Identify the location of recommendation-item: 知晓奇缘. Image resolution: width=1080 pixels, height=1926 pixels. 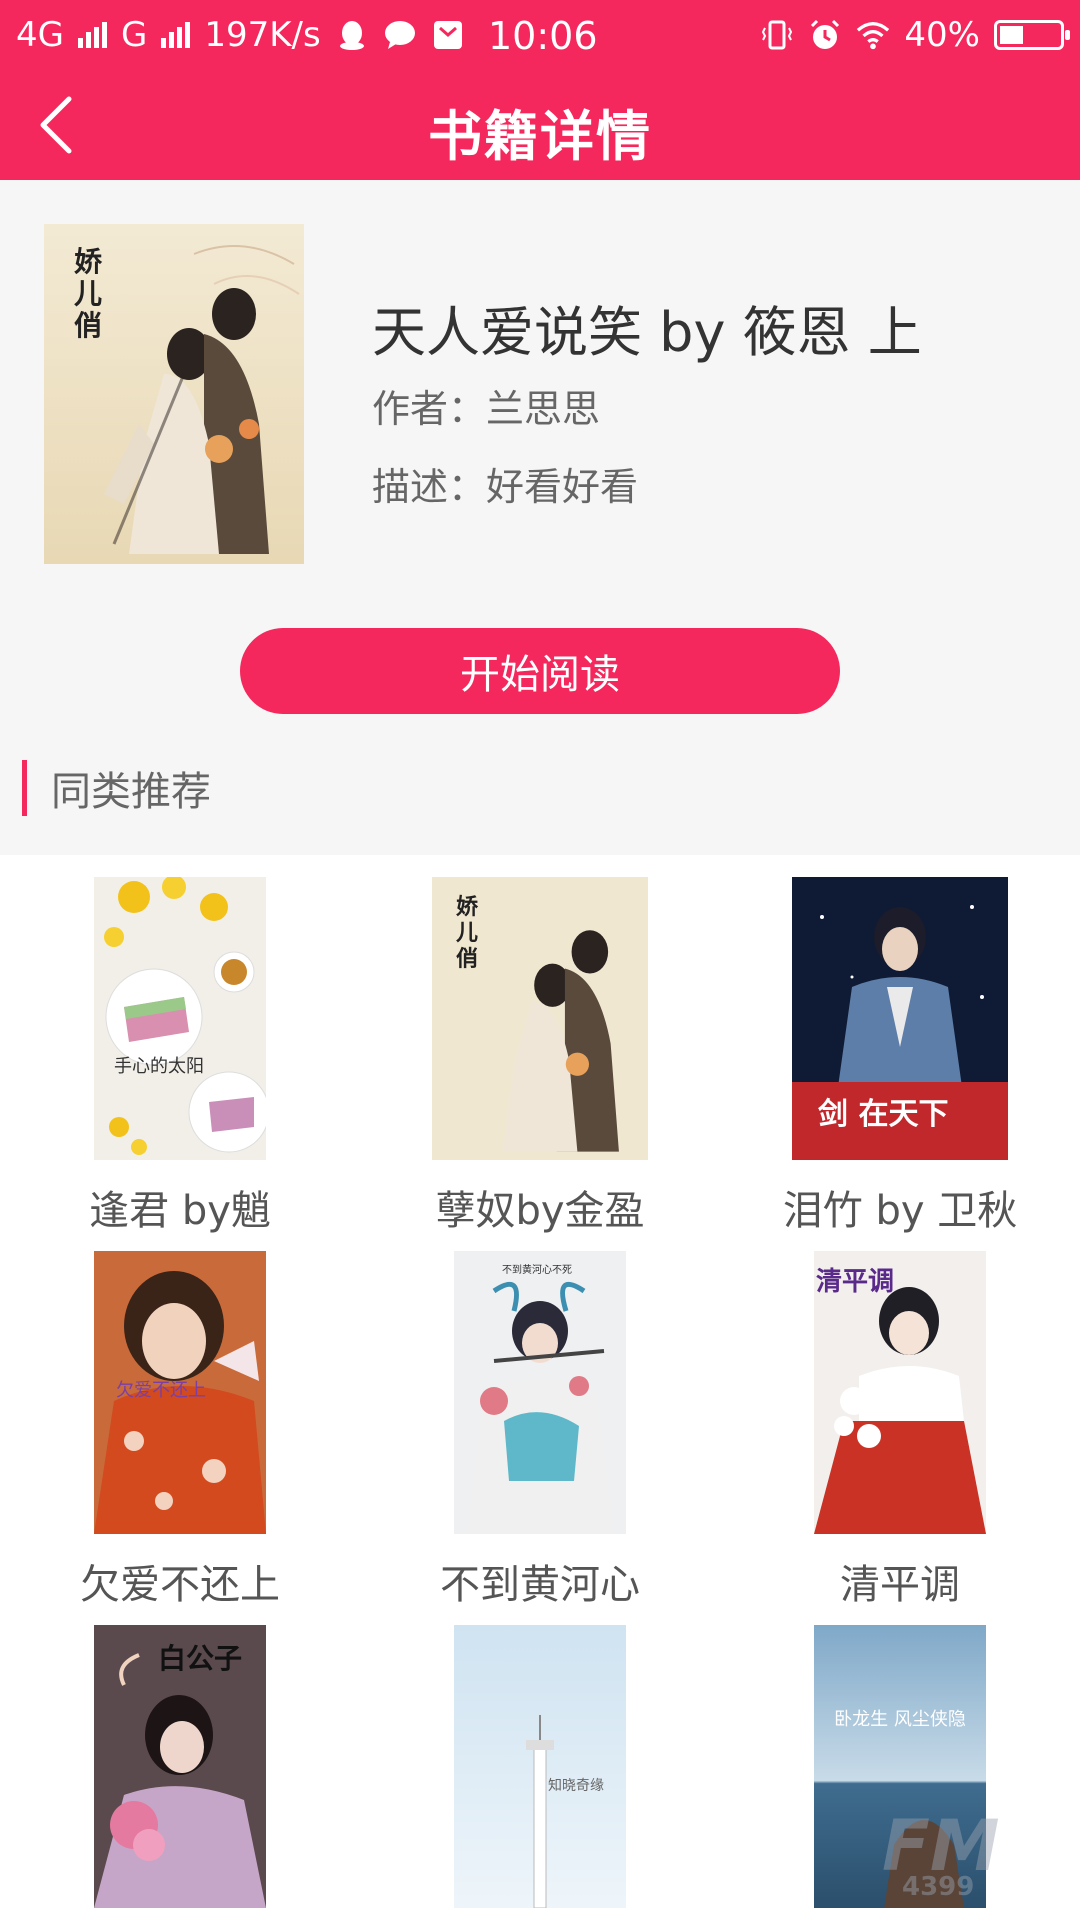
(540, 1775).